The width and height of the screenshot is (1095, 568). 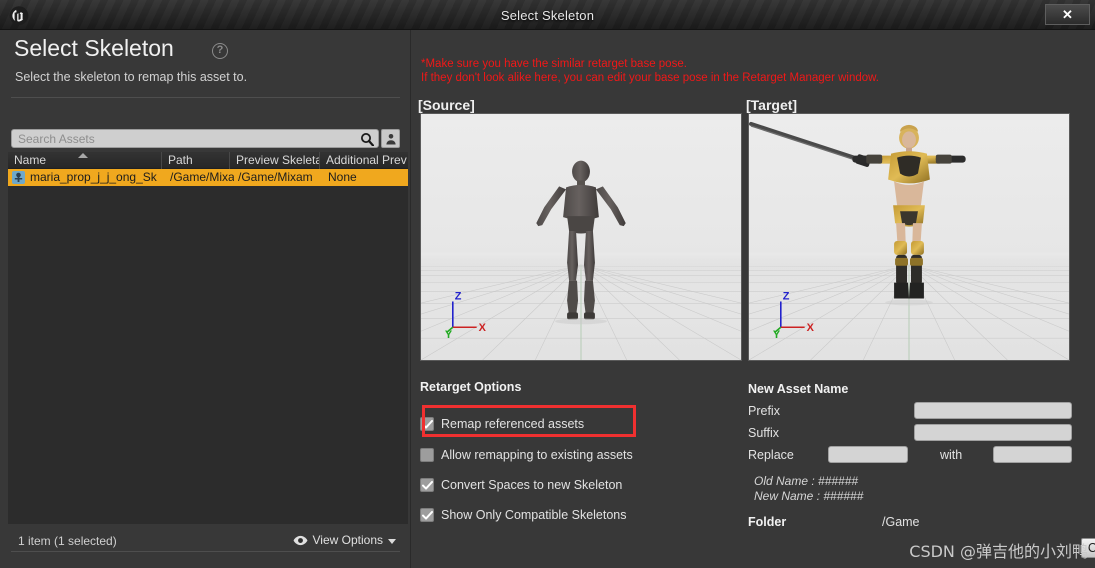 What do you see at coordinates (390, 138) in the screenshot?
I see `person-filter-icon` at bounding box center [390, 138].